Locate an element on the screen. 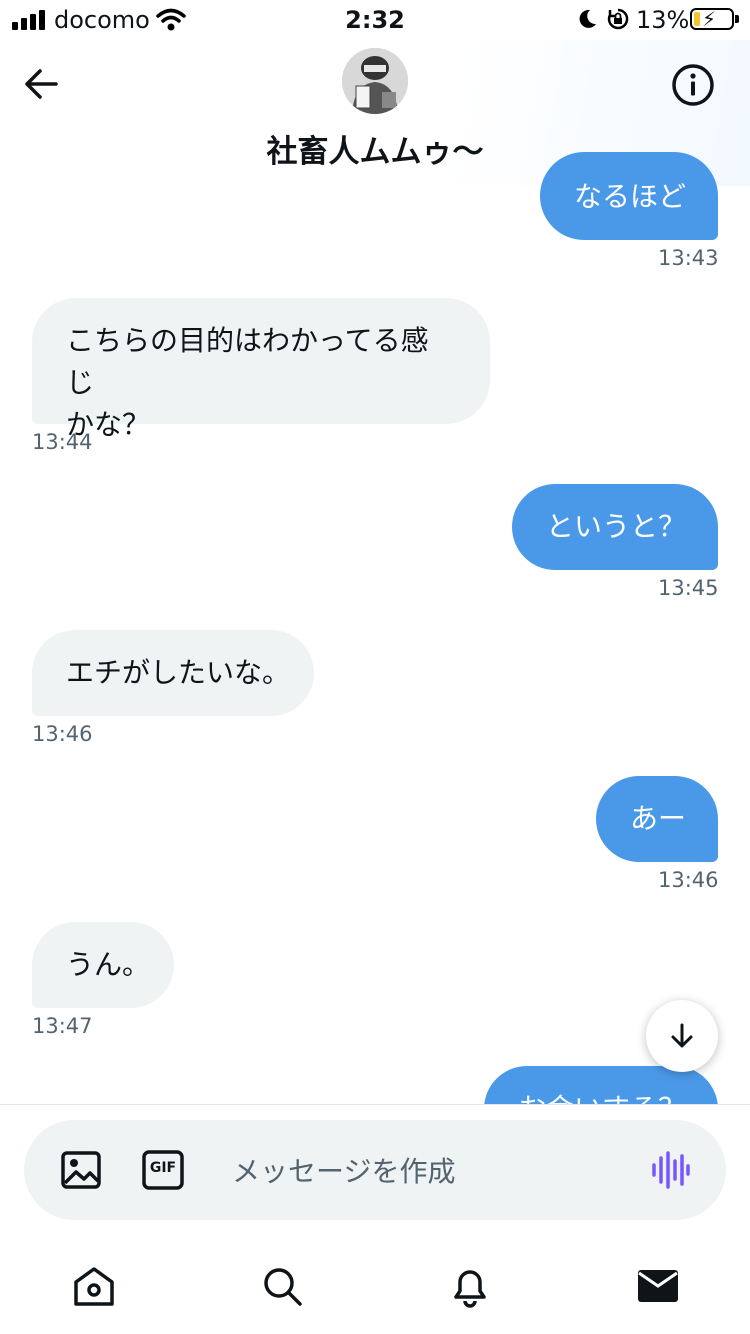 This screenshot has height=1334, width=750. home-icon is located at coordinates (94, 1286).